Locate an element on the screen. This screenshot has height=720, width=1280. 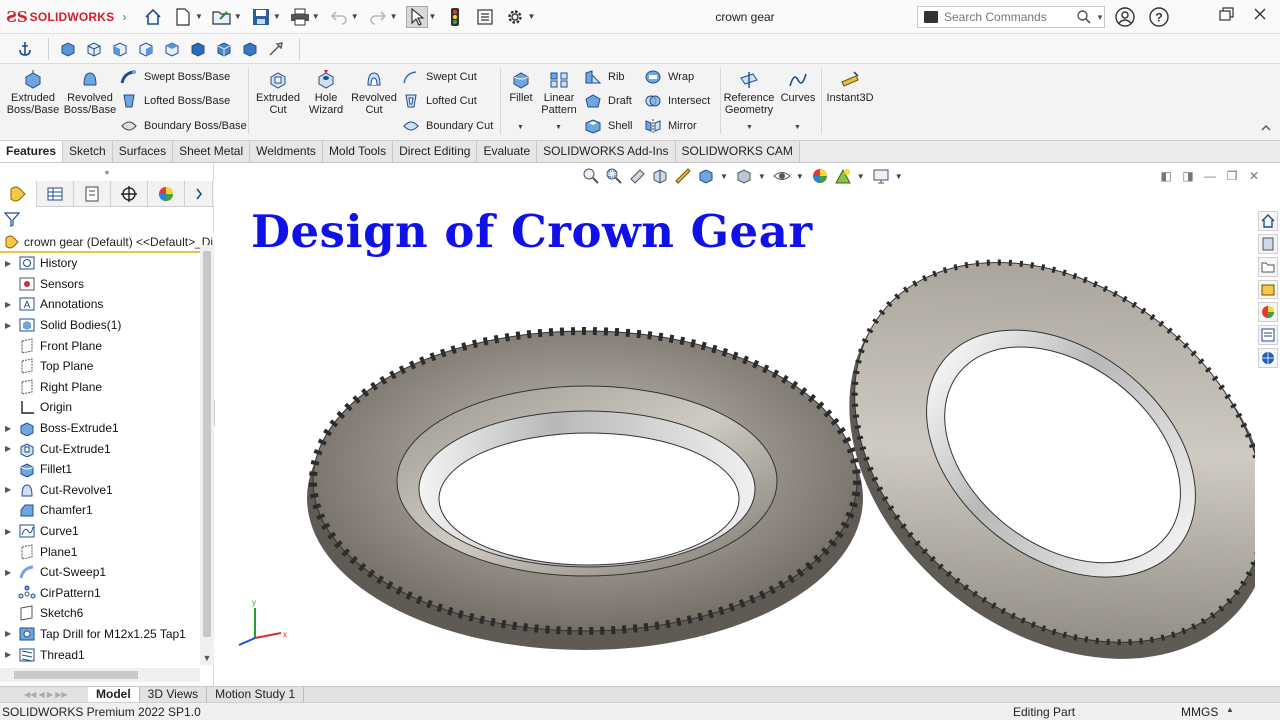
panel-grip: ● is located at coordinates (107, 172).